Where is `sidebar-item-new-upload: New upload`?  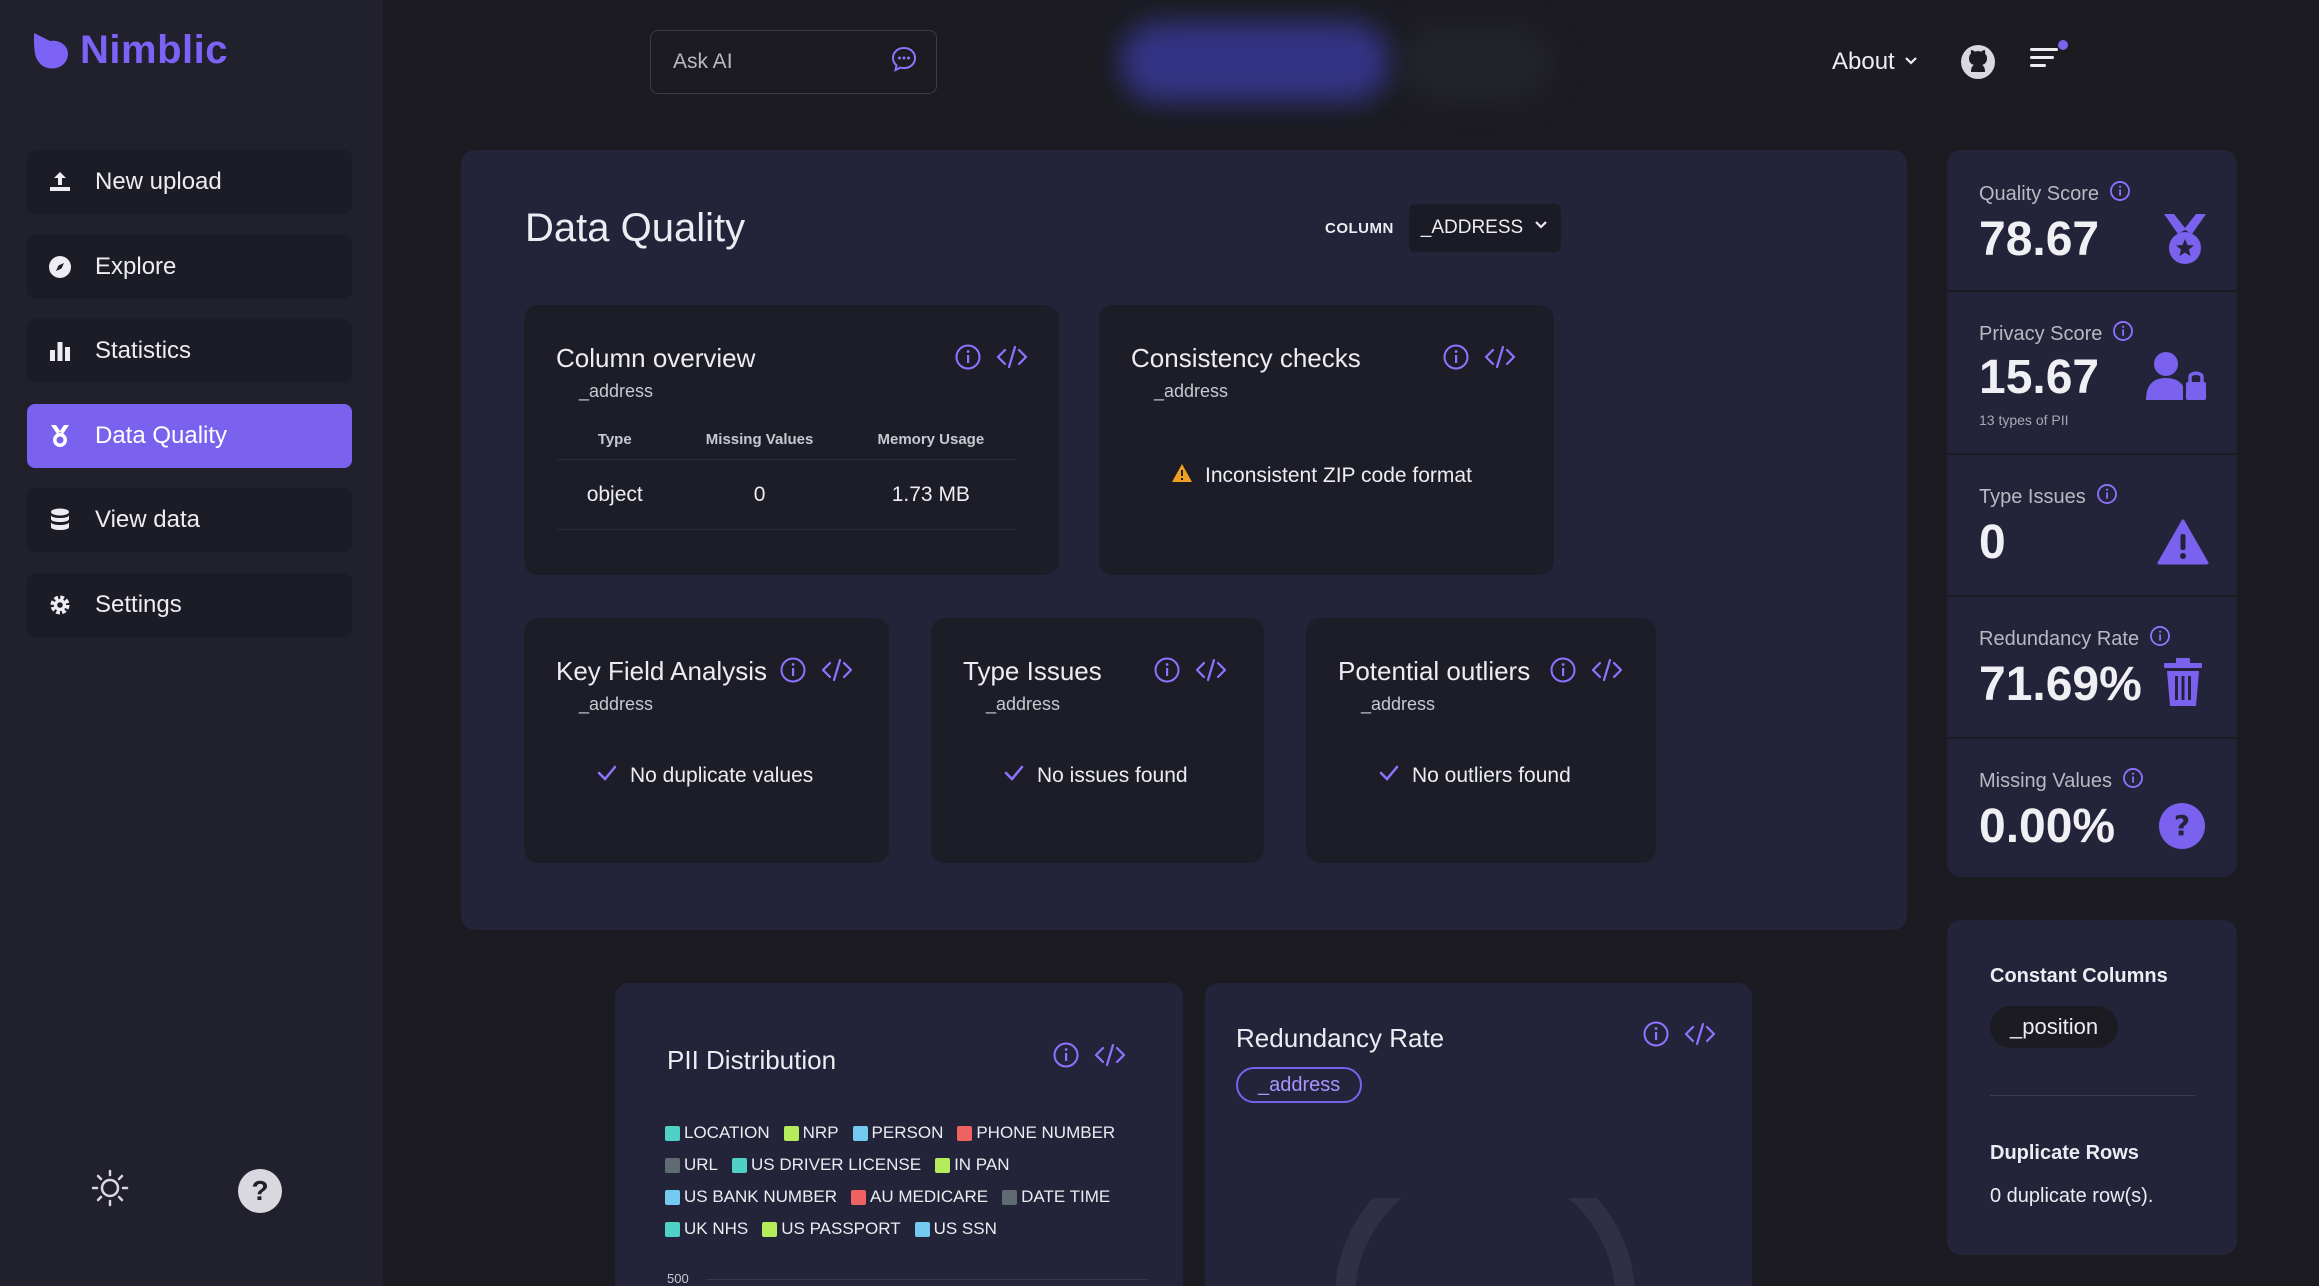 sidebar-item-new-upload: New upload is located at coordinates (189, 182).